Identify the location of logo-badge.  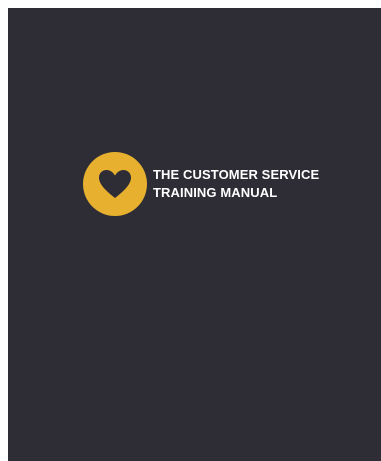
(115, 184).